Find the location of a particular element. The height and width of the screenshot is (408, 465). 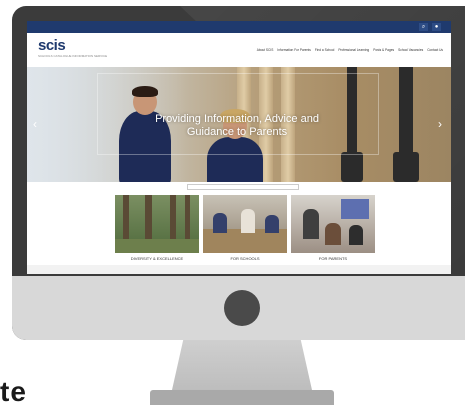

card-ground is located at coordinates (157, 246).